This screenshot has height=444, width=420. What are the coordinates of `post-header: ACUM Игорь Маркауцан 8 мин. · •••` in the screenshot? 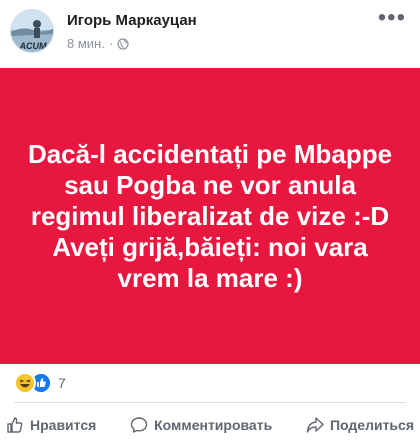 It's located at (210, 33).